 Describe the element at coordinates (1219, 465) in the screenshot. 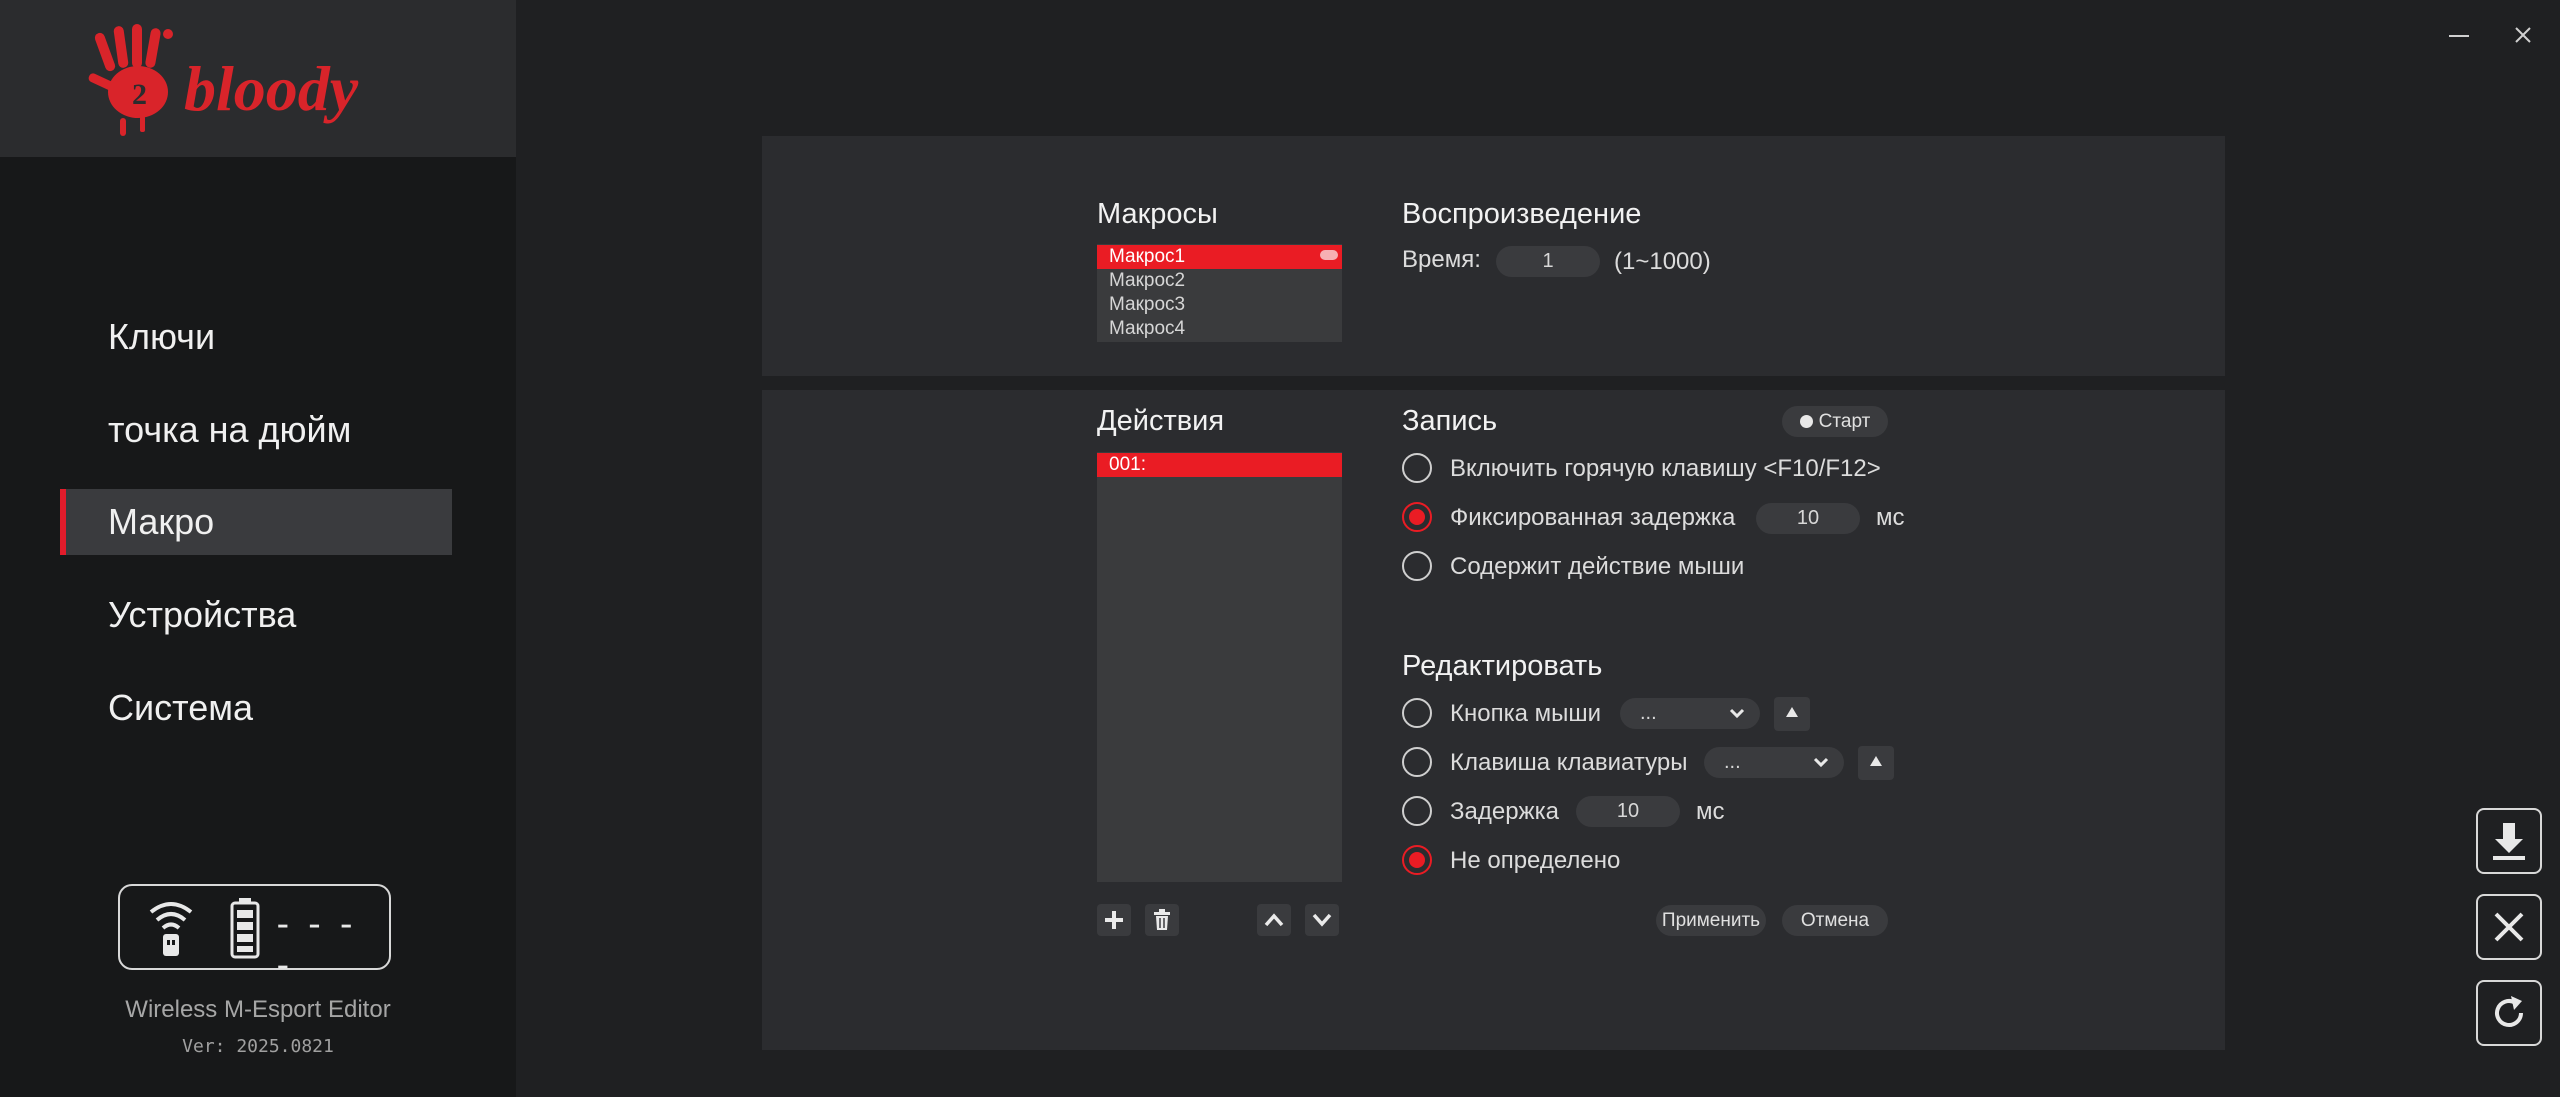

I see `action-list-item: 001:` at that location.